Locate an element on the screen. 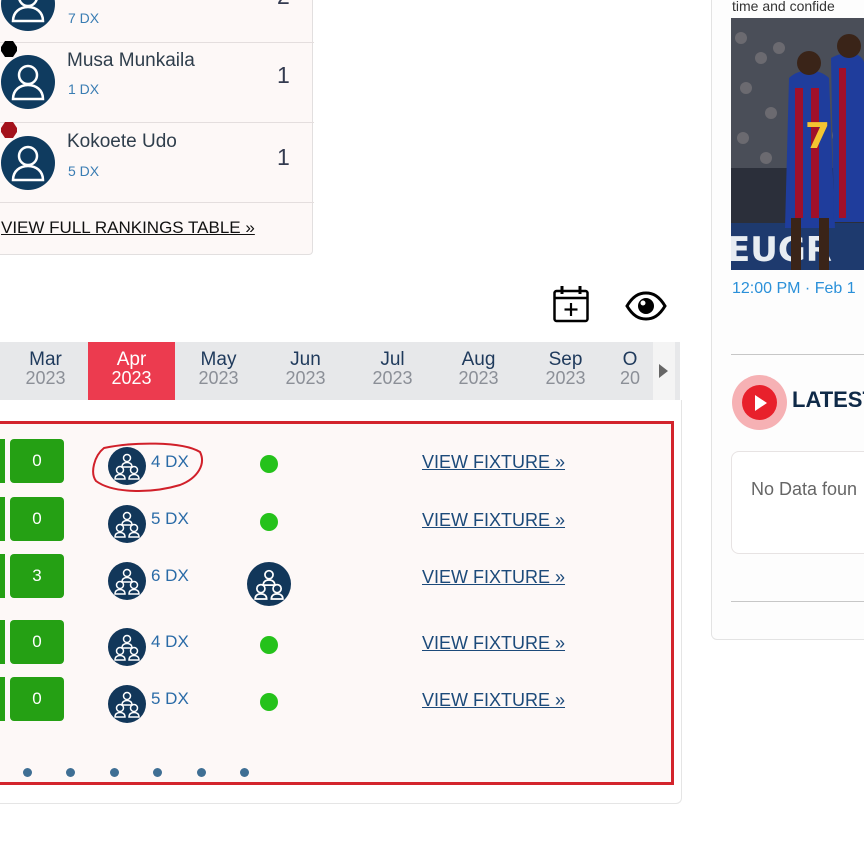 The image size is (864, 864). team-status-icon is located at coordinates (269, 584).